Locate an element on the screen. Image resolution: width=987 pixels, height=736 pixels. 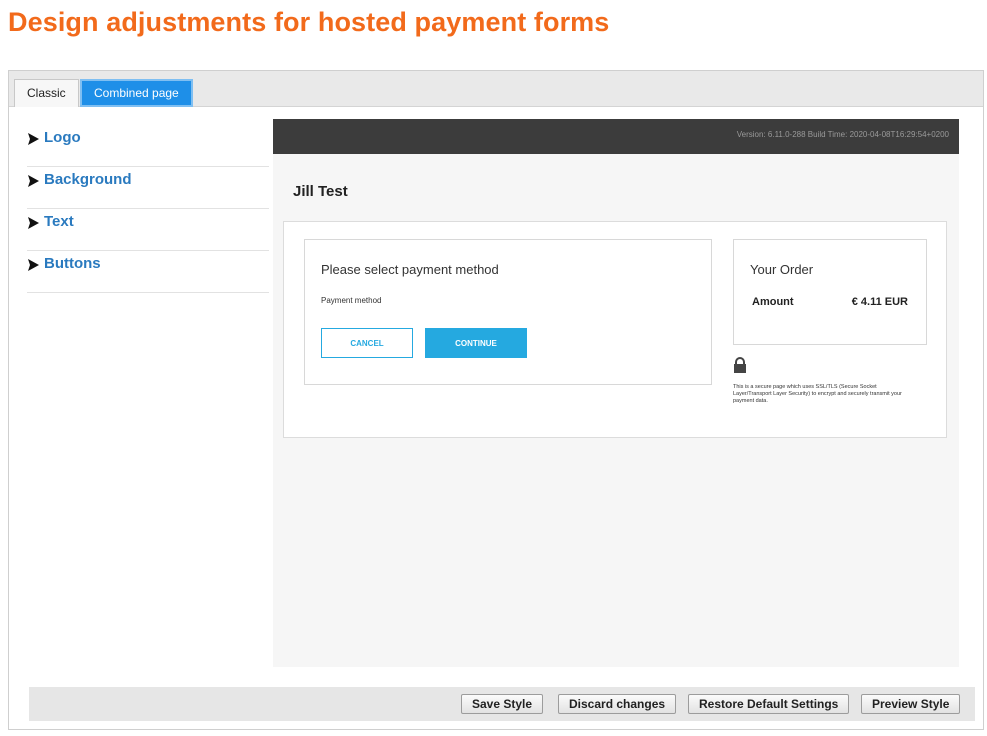
lock-icon is located at coordinates (740, 367).